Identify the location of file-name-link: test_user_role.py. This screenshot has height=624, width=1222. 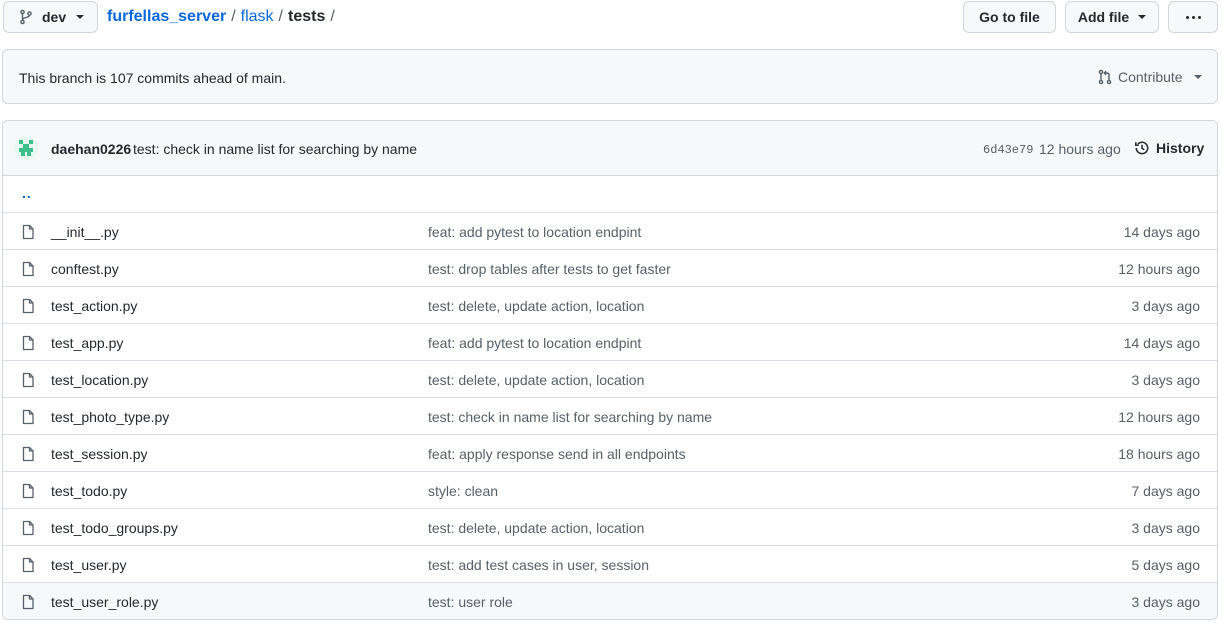
(104, 602).